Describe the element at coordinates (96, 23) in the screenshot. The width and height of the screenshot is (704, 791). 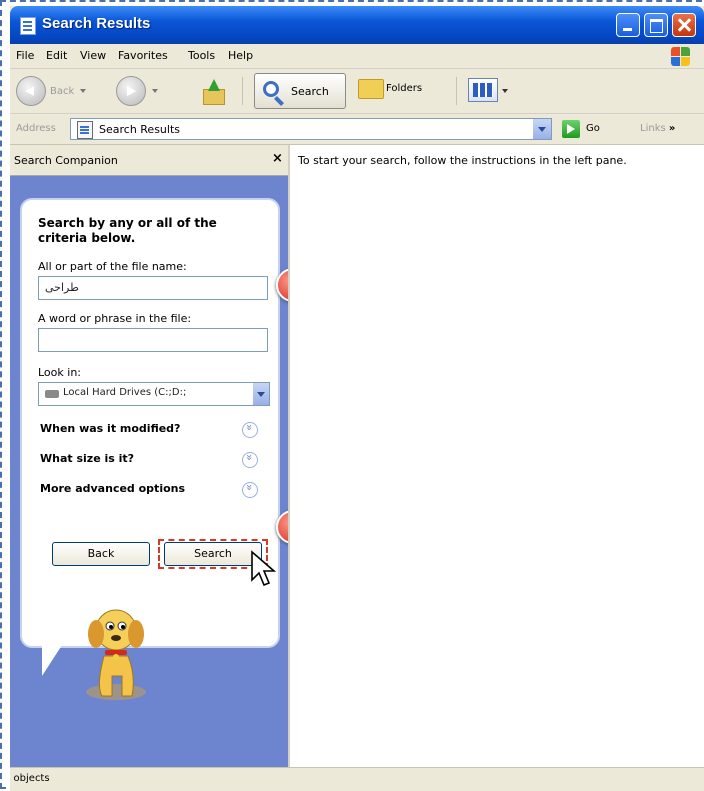
I see `window-title: Search Results` at that location.